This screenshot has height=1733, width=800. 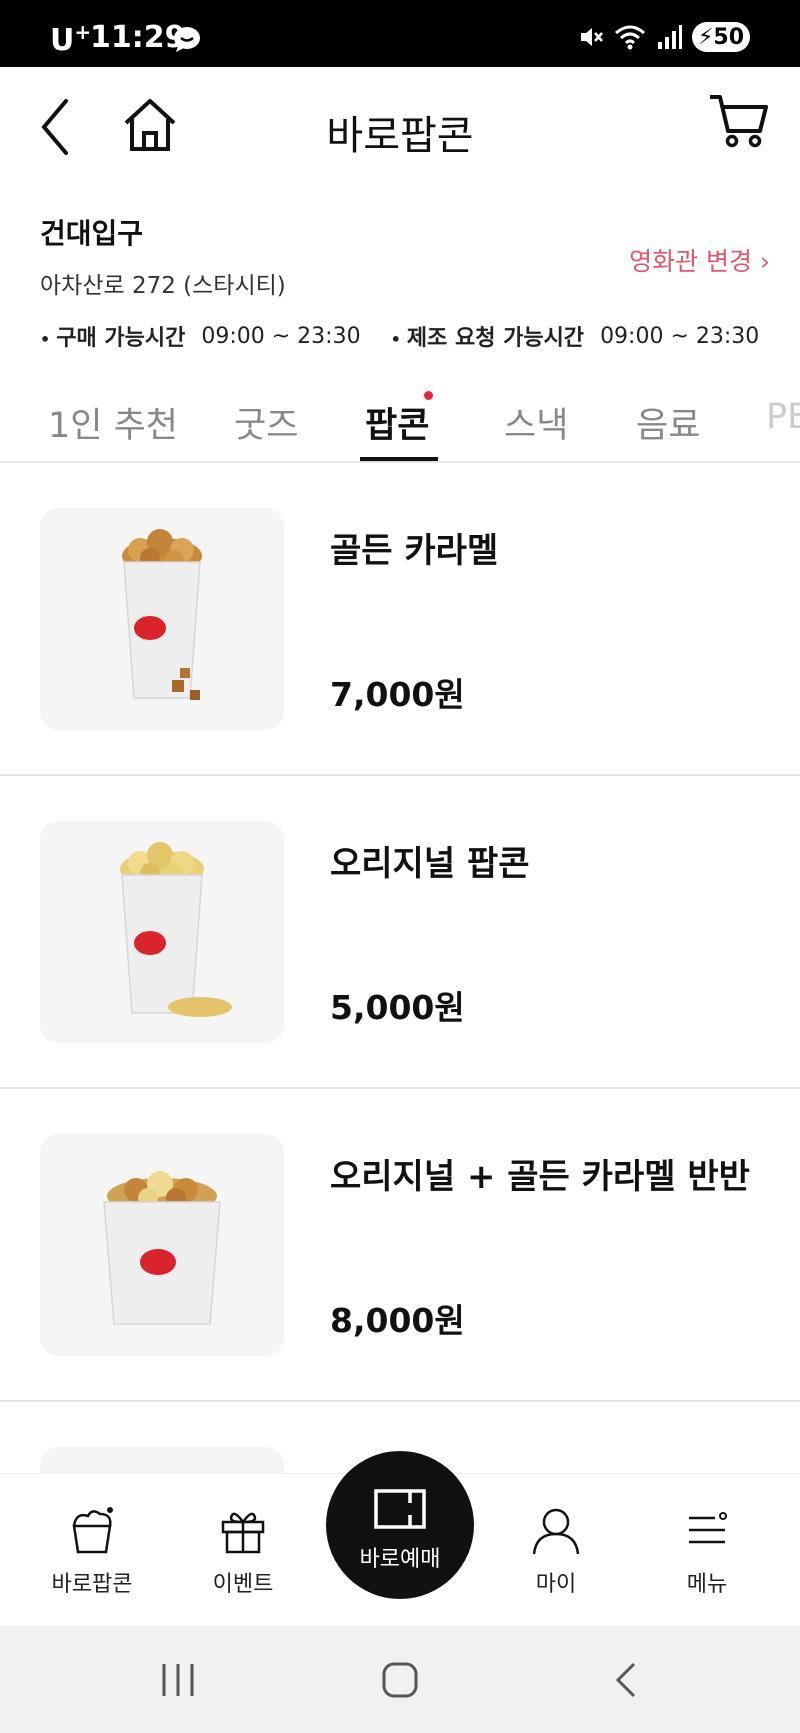 What do you see at coordinates (721, 37) in the screenshot?
I see `battery-indicator: ⚡ 50` at bounding box center [721, 37].